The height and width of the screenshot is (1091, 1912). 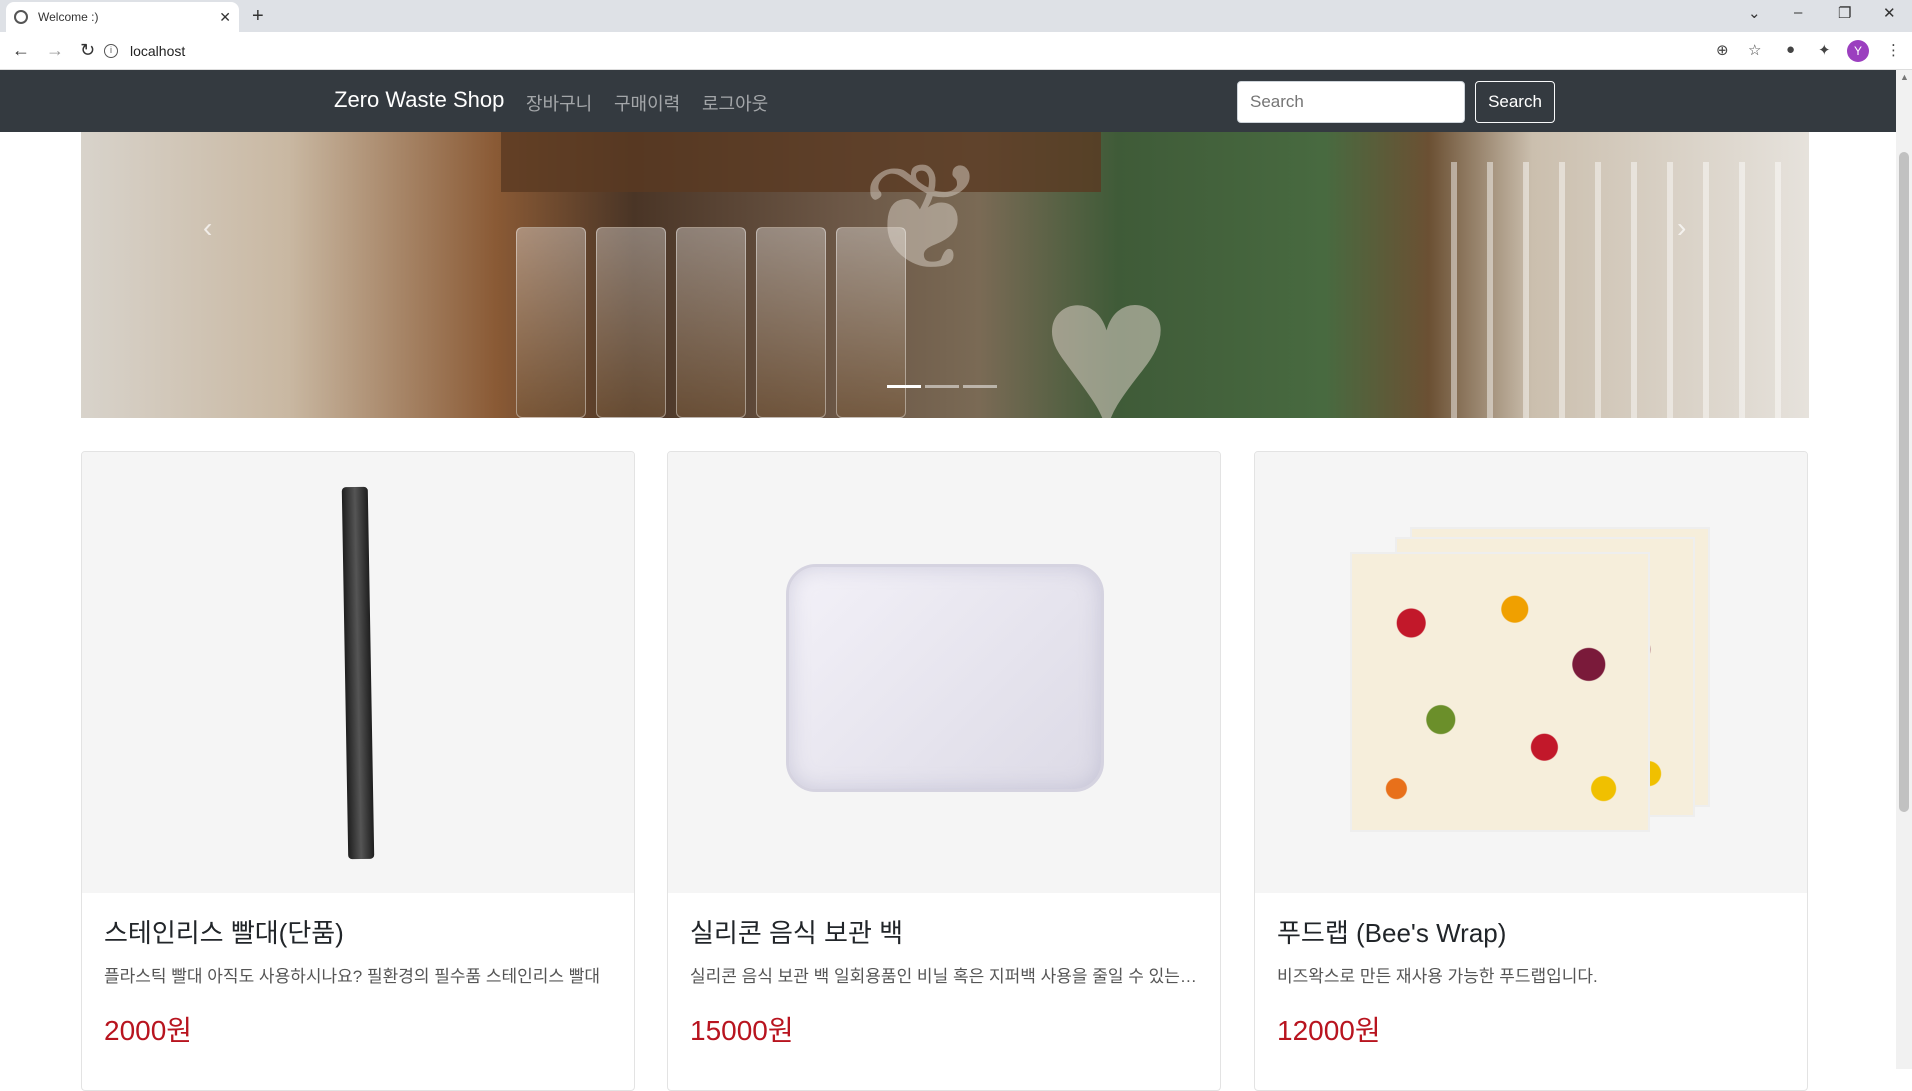 I want to click on carousel-next-icon: ›, so click(x=1681, y=228).